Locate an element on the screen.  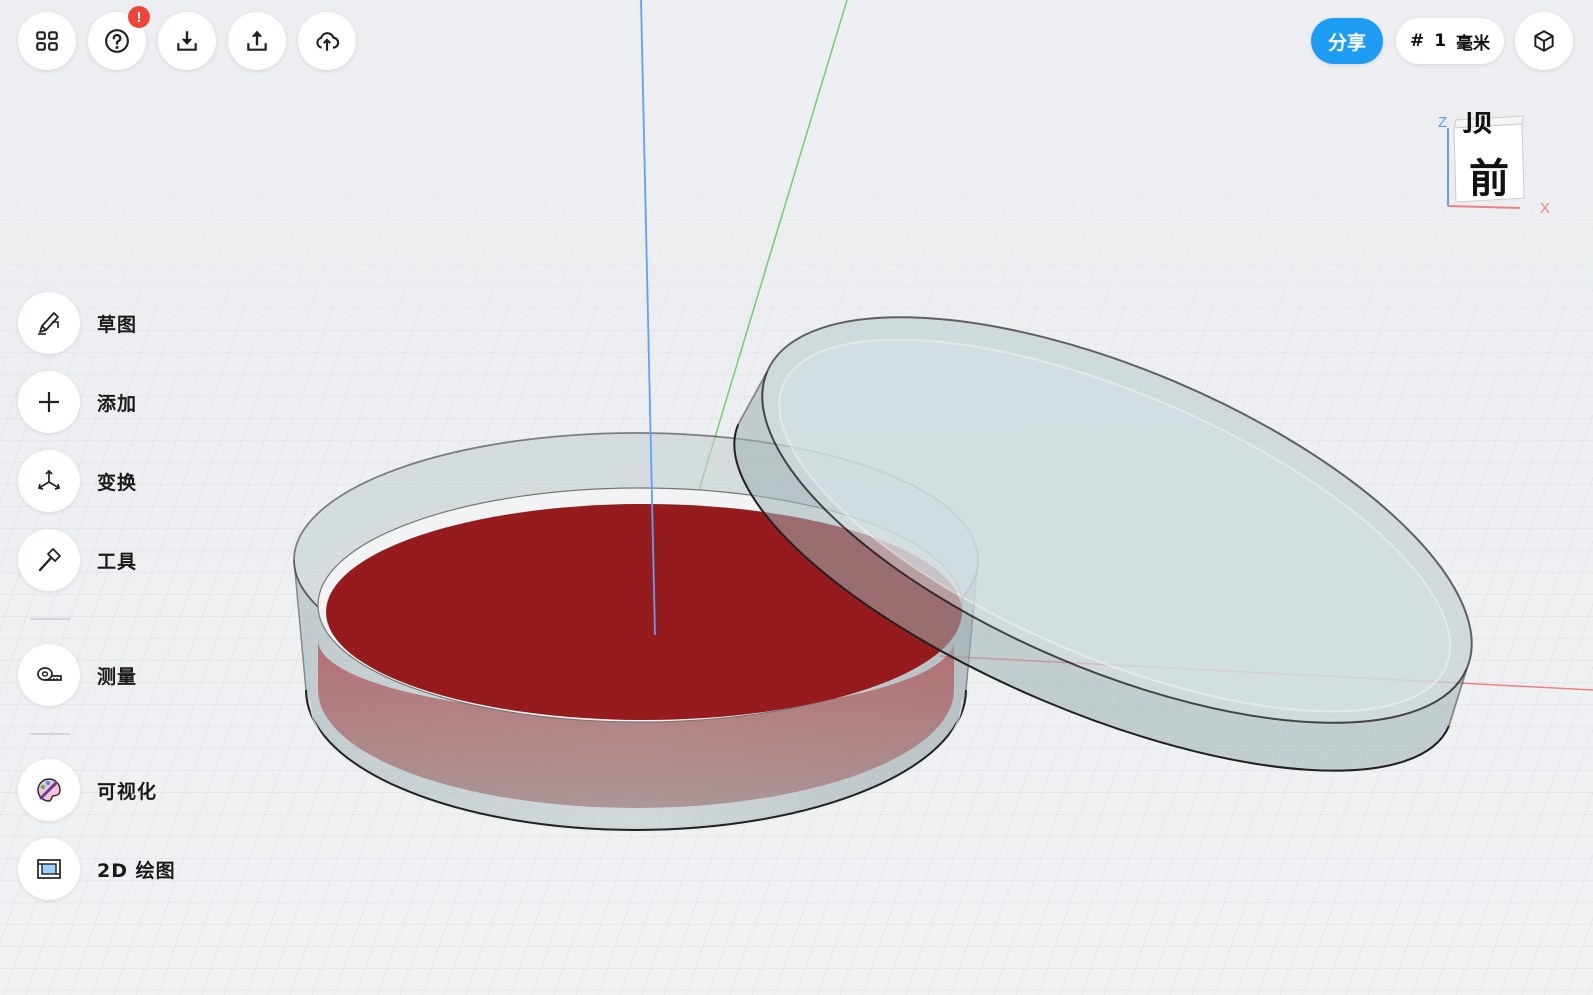
view-cube-front-label: 前 is located at coordinates (1489, 175).